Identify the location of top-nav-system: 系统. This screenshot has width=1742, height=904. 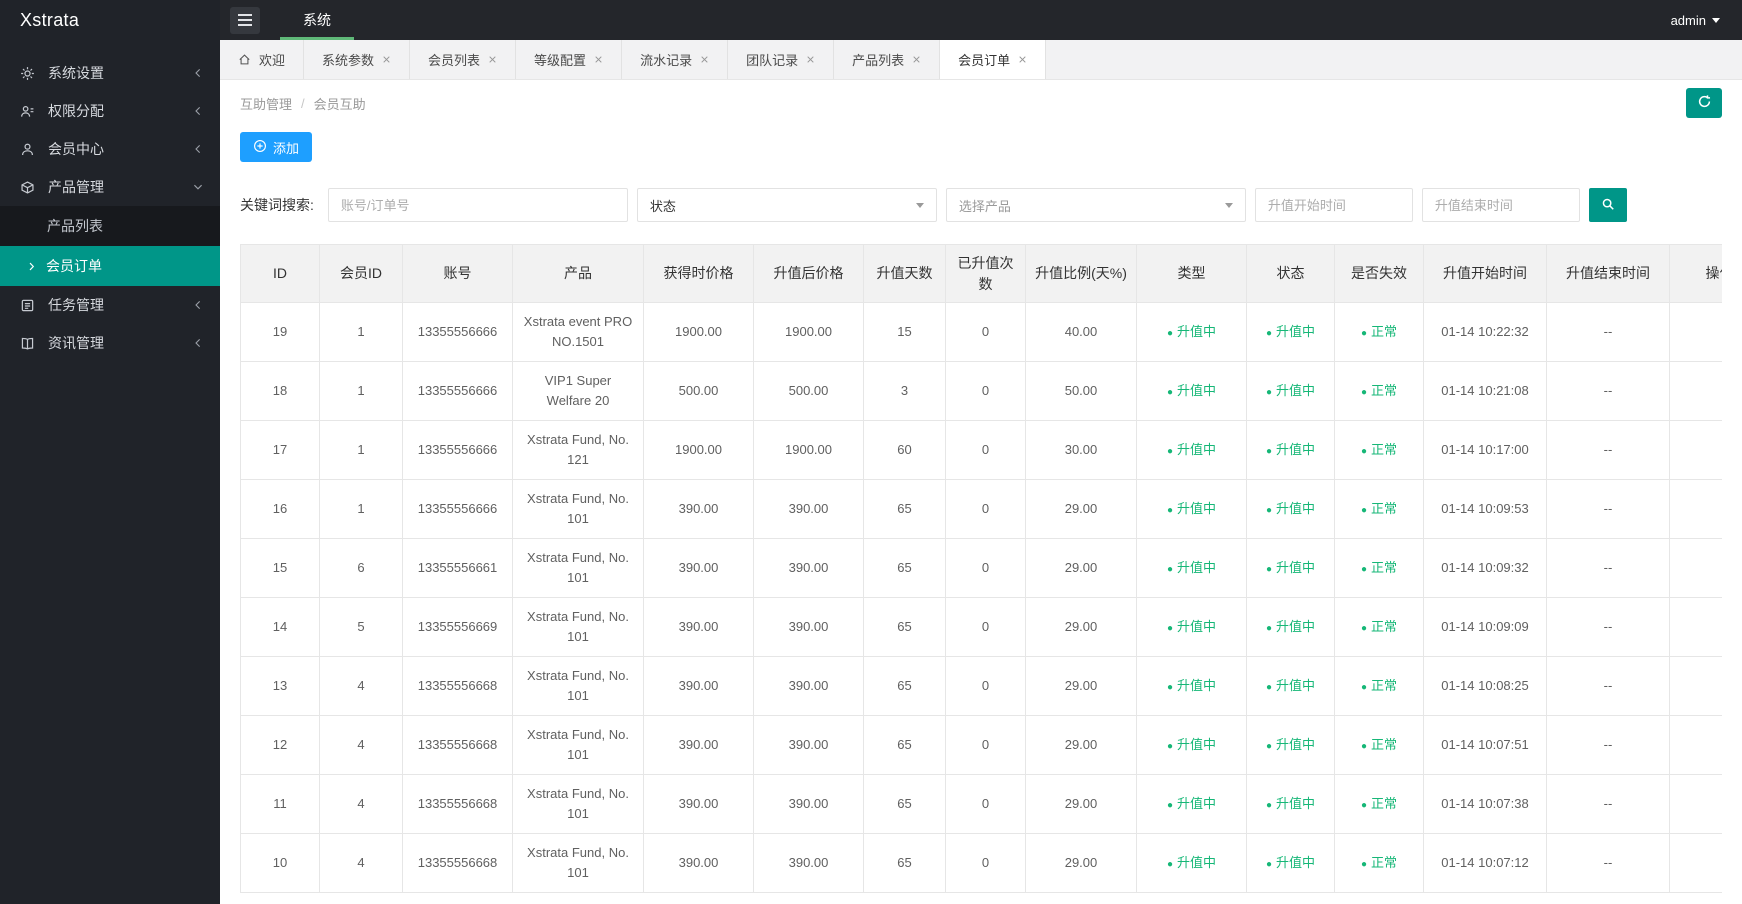
(317, 20).